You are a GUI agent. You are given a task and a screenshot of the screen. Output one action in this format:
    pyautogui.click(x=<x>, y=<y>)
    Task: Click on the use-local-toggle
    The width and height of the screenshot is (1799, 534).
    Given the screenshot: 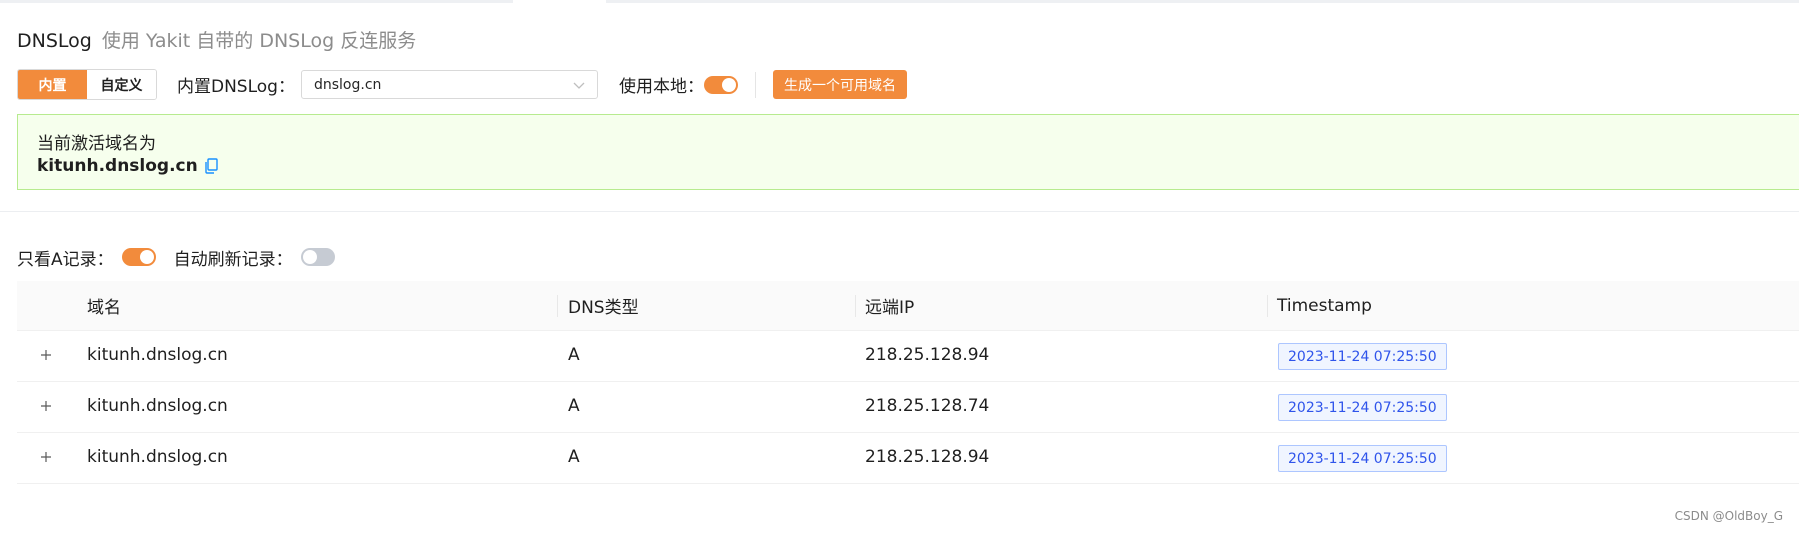 What is the action you would take?
    pyautogui.click(x=720, y=84)
    